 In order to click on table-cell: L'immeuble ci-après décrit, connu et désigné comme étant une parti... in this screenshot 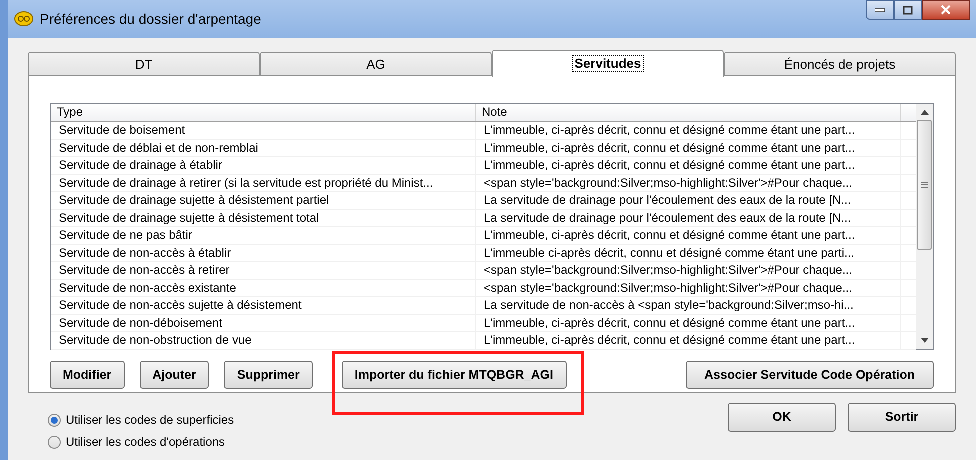, I will do `click(688, 252)`.